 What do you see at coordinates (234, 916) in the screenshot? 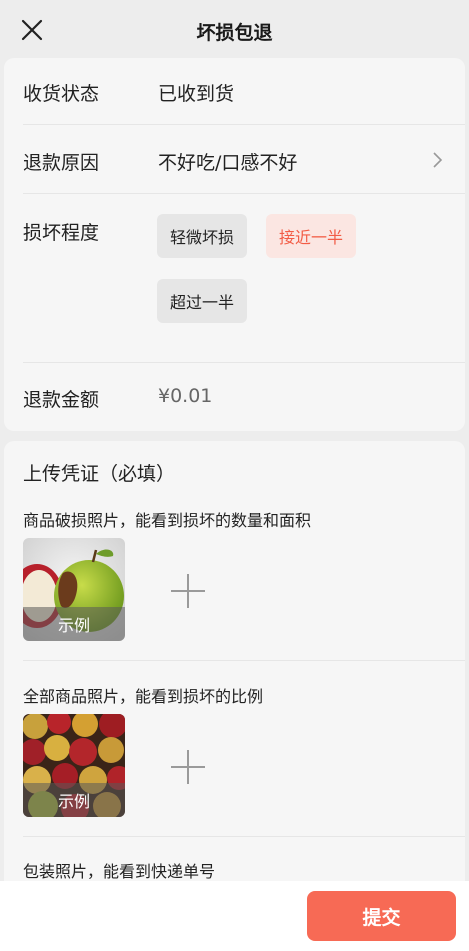
I see `bottom-bar: 提交` at bounding box center [234, 916].